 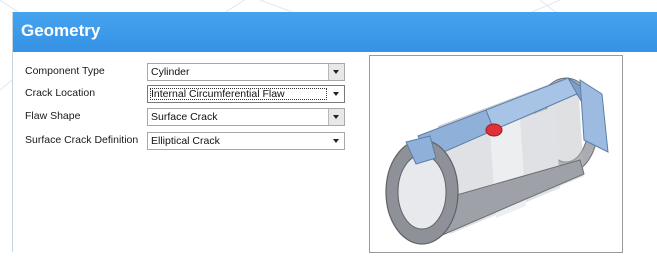 What do you see at coordinates (65, 71) in the screenshot?
I see `component-type-label: Component Type` at bounding box center [65, 71].